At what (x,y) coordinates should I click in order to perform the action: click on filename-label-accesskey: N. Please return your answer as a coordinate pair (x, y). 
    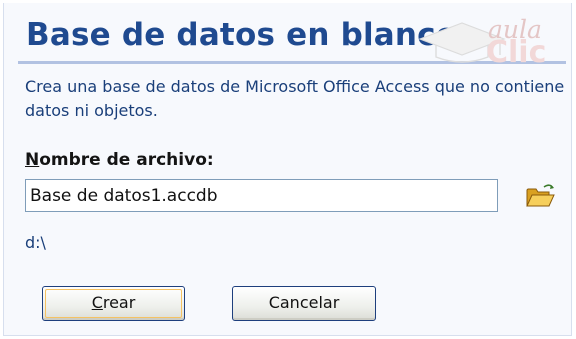
    Looking at the image, I should click on (32, 160).